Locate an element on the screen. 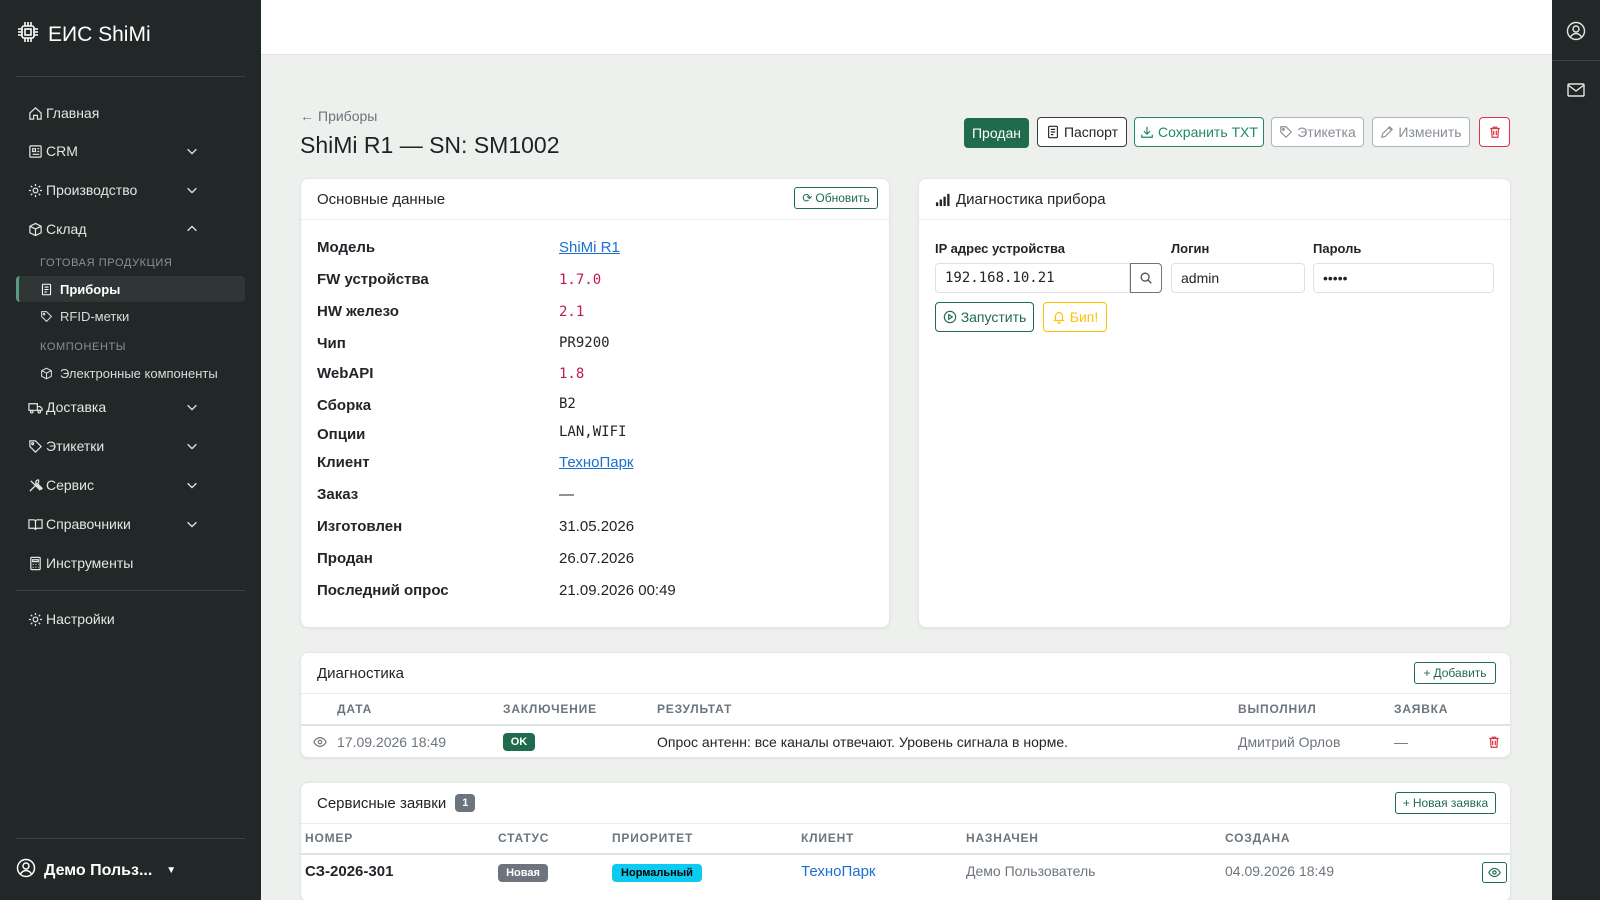  crm-icon is located at coordinates (31, 151).